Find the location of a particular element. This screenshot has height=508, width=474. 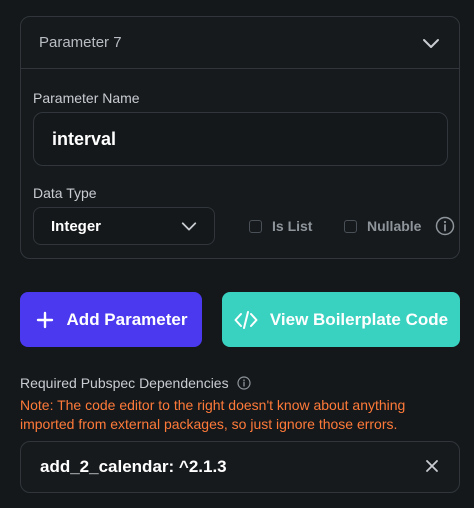

parameter-name-input: interval is located at coordinates (240, 139).